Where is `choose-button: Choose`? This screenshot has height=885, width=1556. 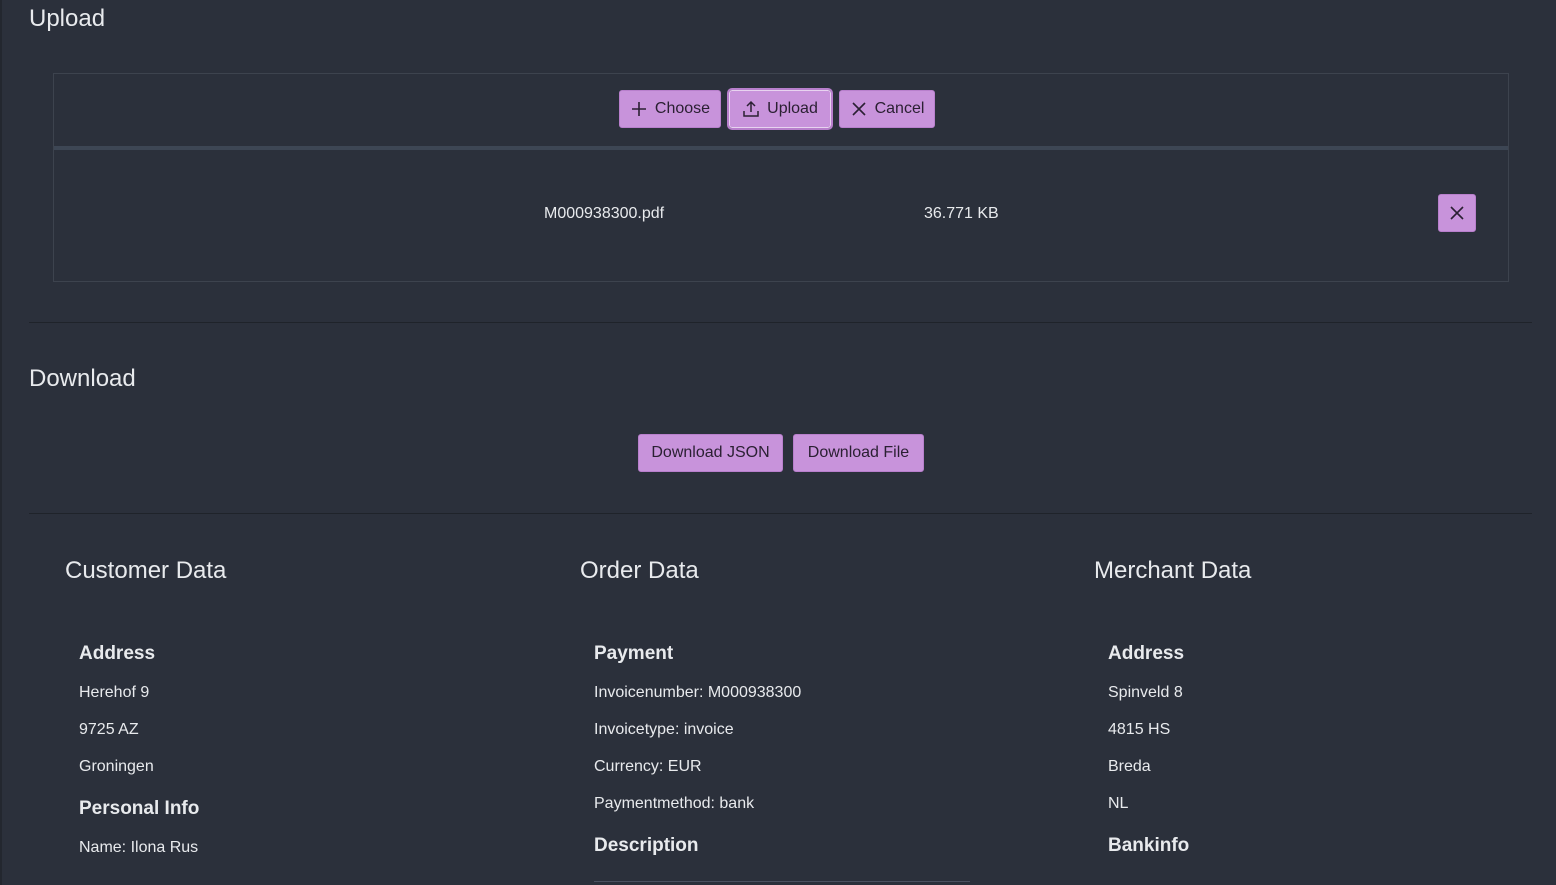 choose-button: Choose is located at coordinates (670, 109).